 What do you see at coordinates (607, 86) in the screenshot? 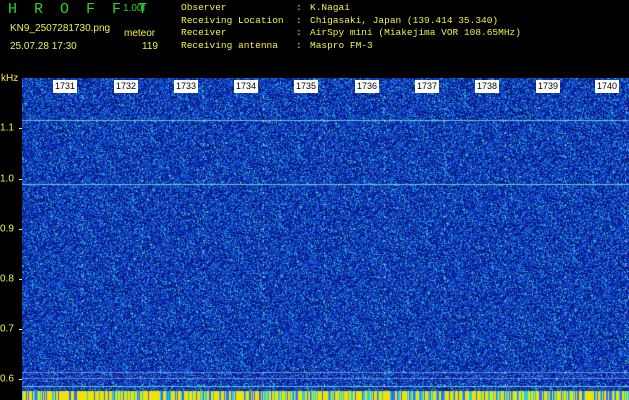
I see `time-label-1740: 1740` at bounding box center [607, 86].